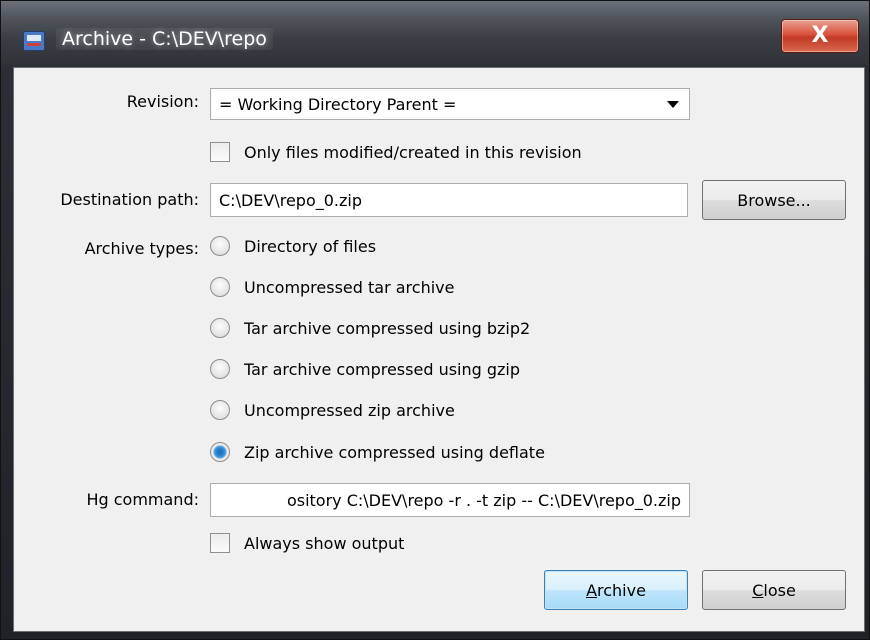  I want to click on radio-label: Uncompressed zip archive, so click(349, 410).